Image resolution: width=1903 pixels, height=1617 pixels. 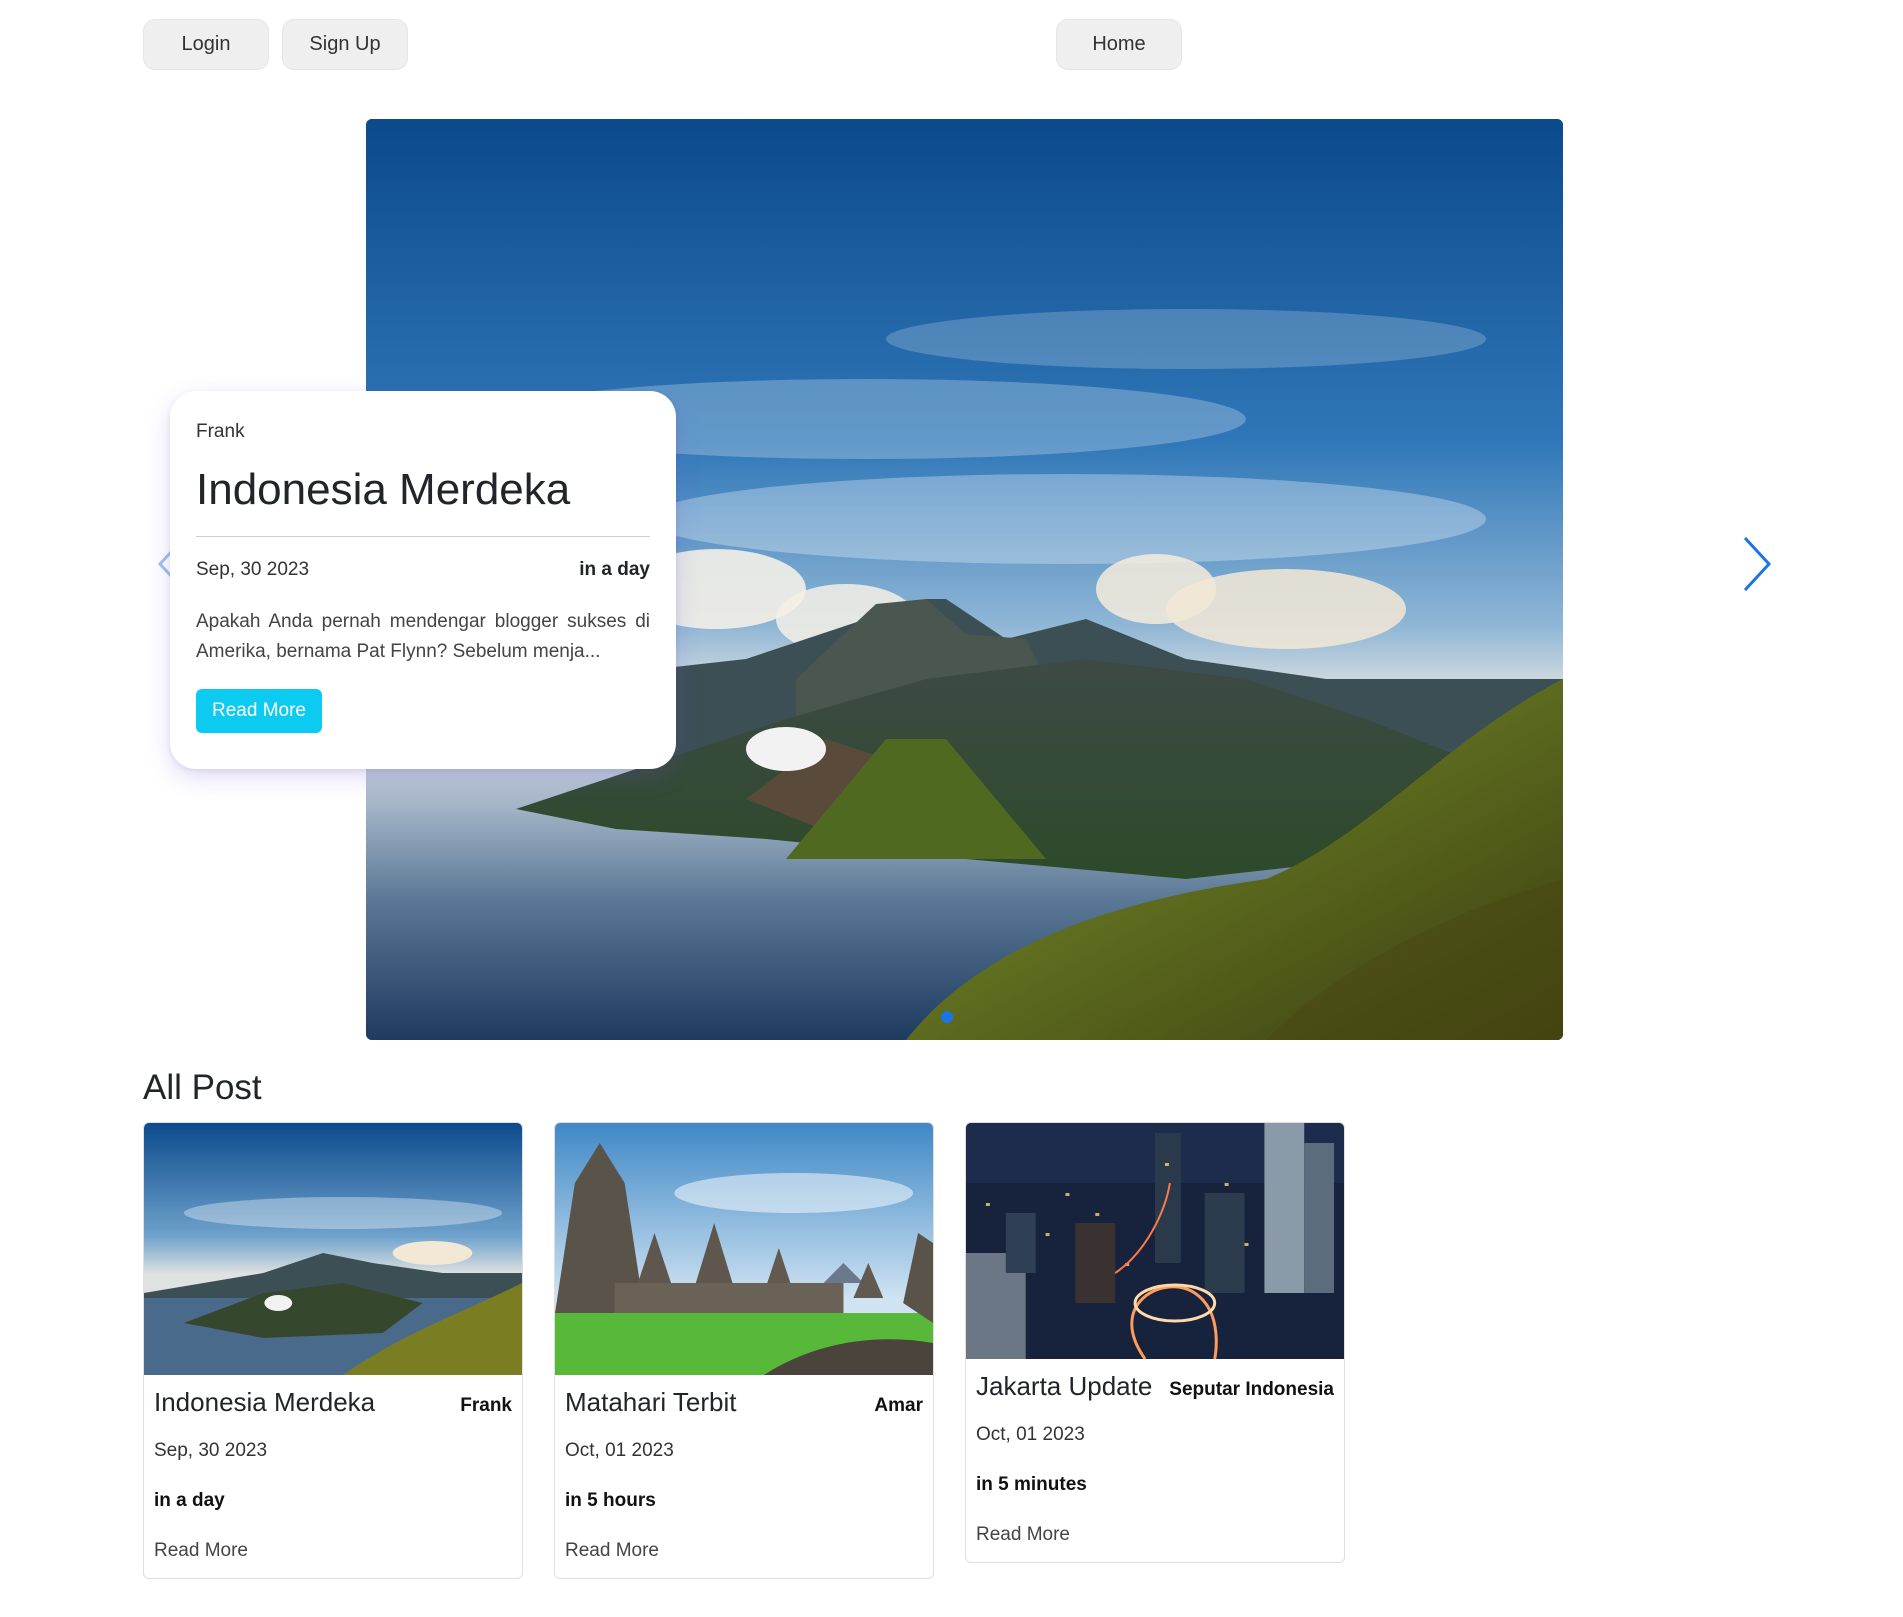 I want to click on post-author: Seputar Indonesia, so click(x=1251, y=1389).